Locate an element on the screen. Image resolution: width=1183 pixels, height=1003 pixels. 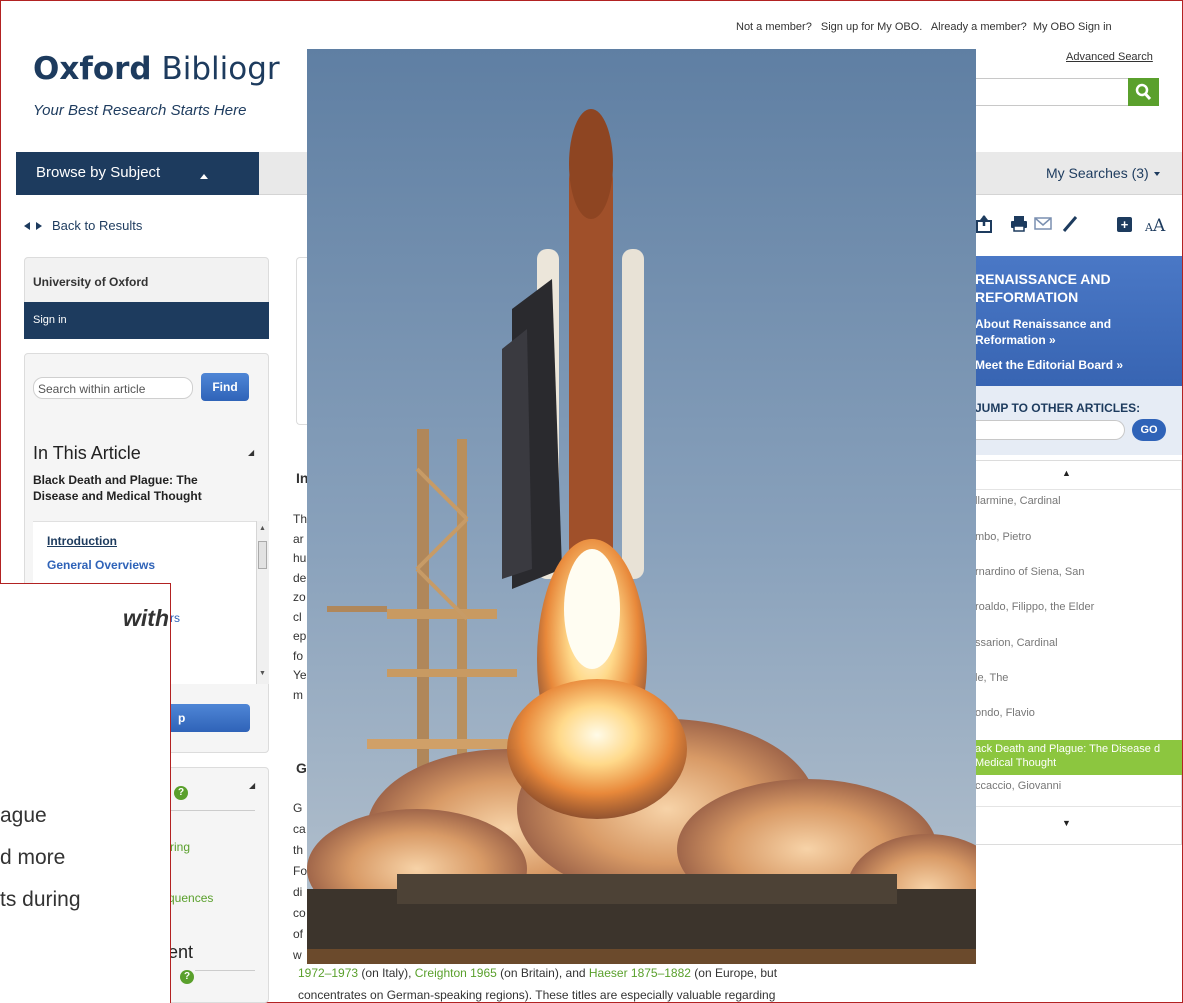
jump-to-label: JUMP TO OTHER ARTICLES: is located at coordinates (1058, 408).